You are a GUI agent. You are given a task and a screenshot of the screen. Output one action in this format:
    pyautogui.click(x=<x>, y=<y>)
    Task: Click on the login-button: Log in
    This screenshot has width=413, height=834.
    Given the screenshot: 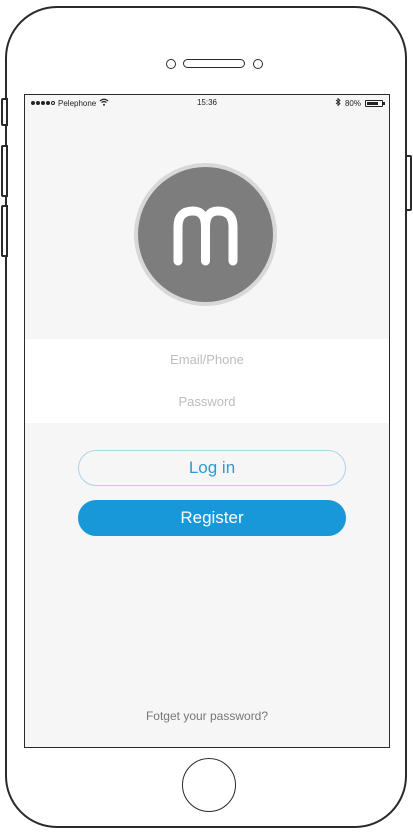 What is the action you would take?
    pyautogui.click(x=212, y=468)
    